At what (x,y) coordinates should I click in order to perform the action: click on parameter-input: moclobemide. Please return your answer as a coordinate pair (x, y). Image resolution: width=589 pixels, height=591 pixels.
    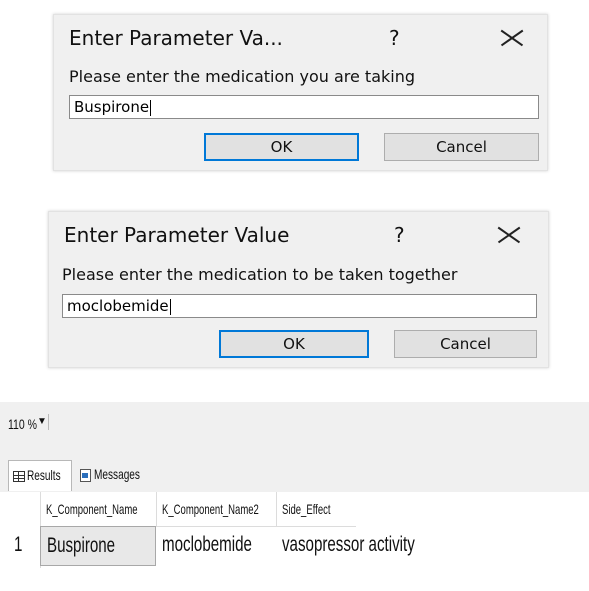
    Looking at the image, I should click on (299, 306).